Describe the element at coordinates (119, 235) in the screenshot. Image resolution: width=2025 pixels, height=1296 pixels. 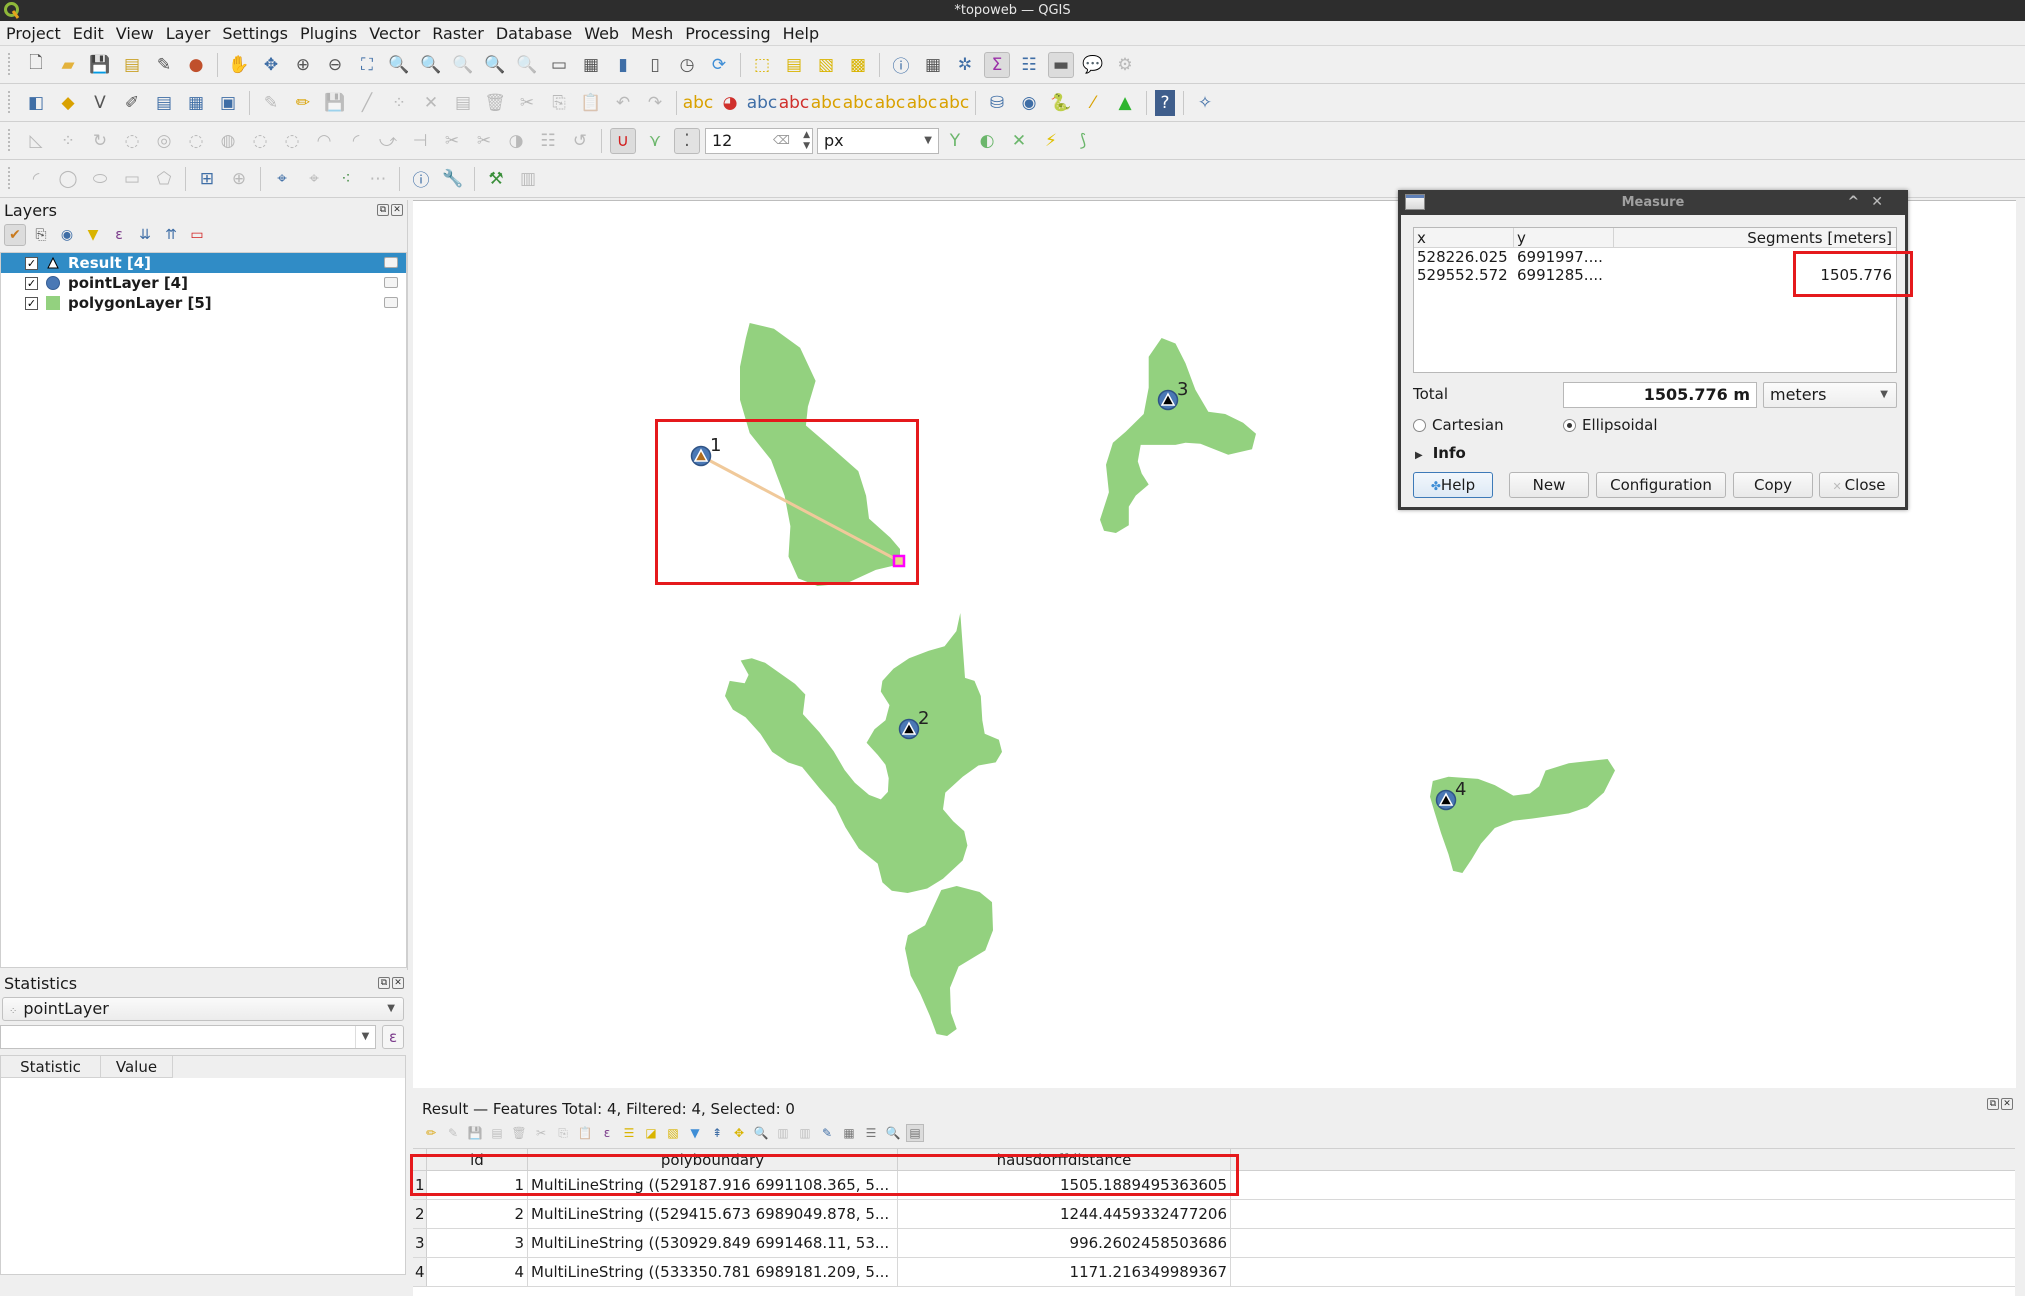
I see `filter-by-expression-icon: ε` at that location.